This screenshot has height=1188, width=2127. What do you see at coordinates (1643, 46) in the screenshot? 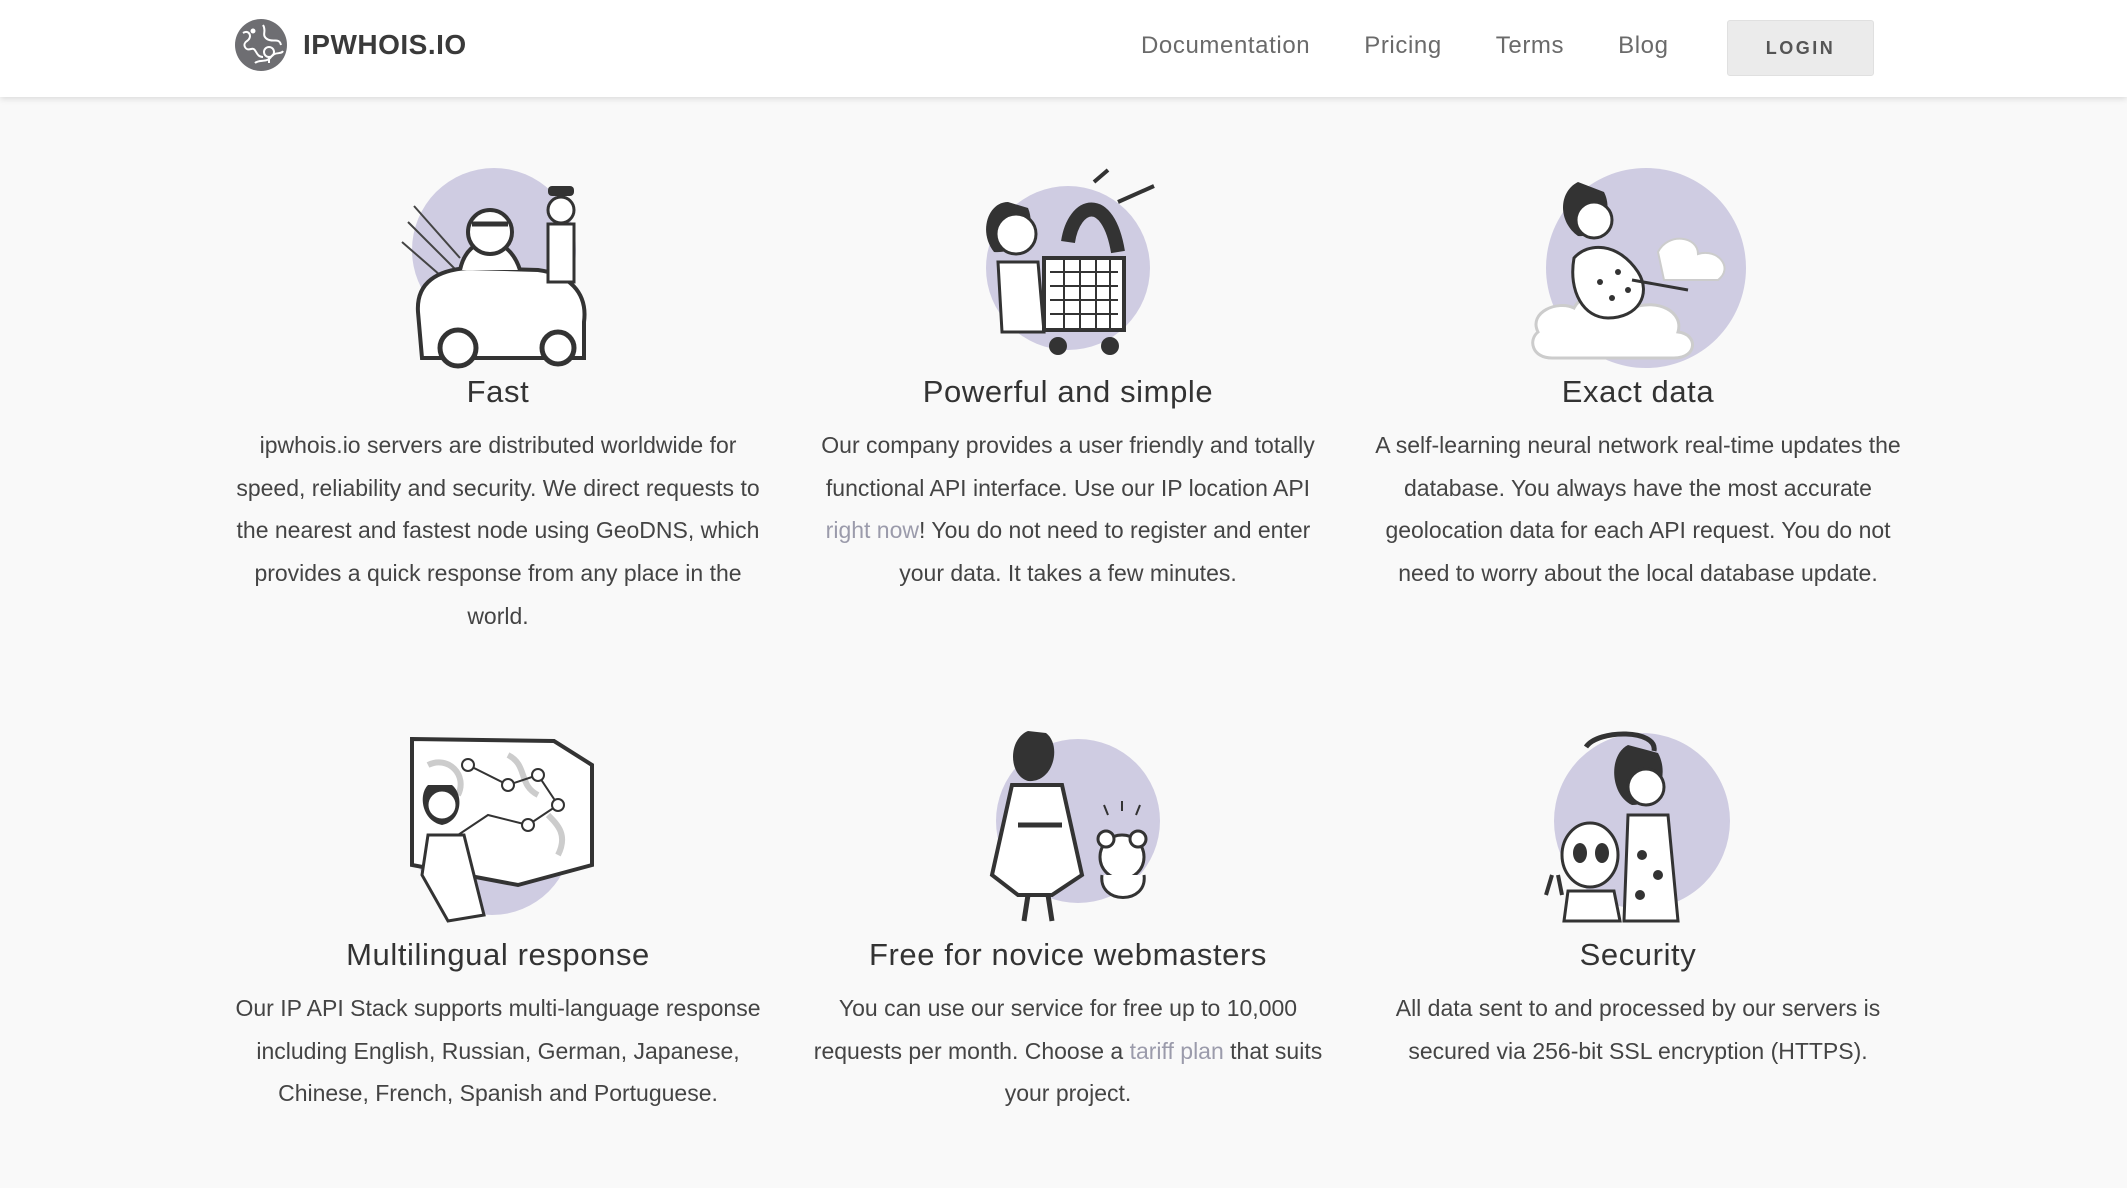
I see `nav-blog: Blog` at bounding box center [1643, 46].